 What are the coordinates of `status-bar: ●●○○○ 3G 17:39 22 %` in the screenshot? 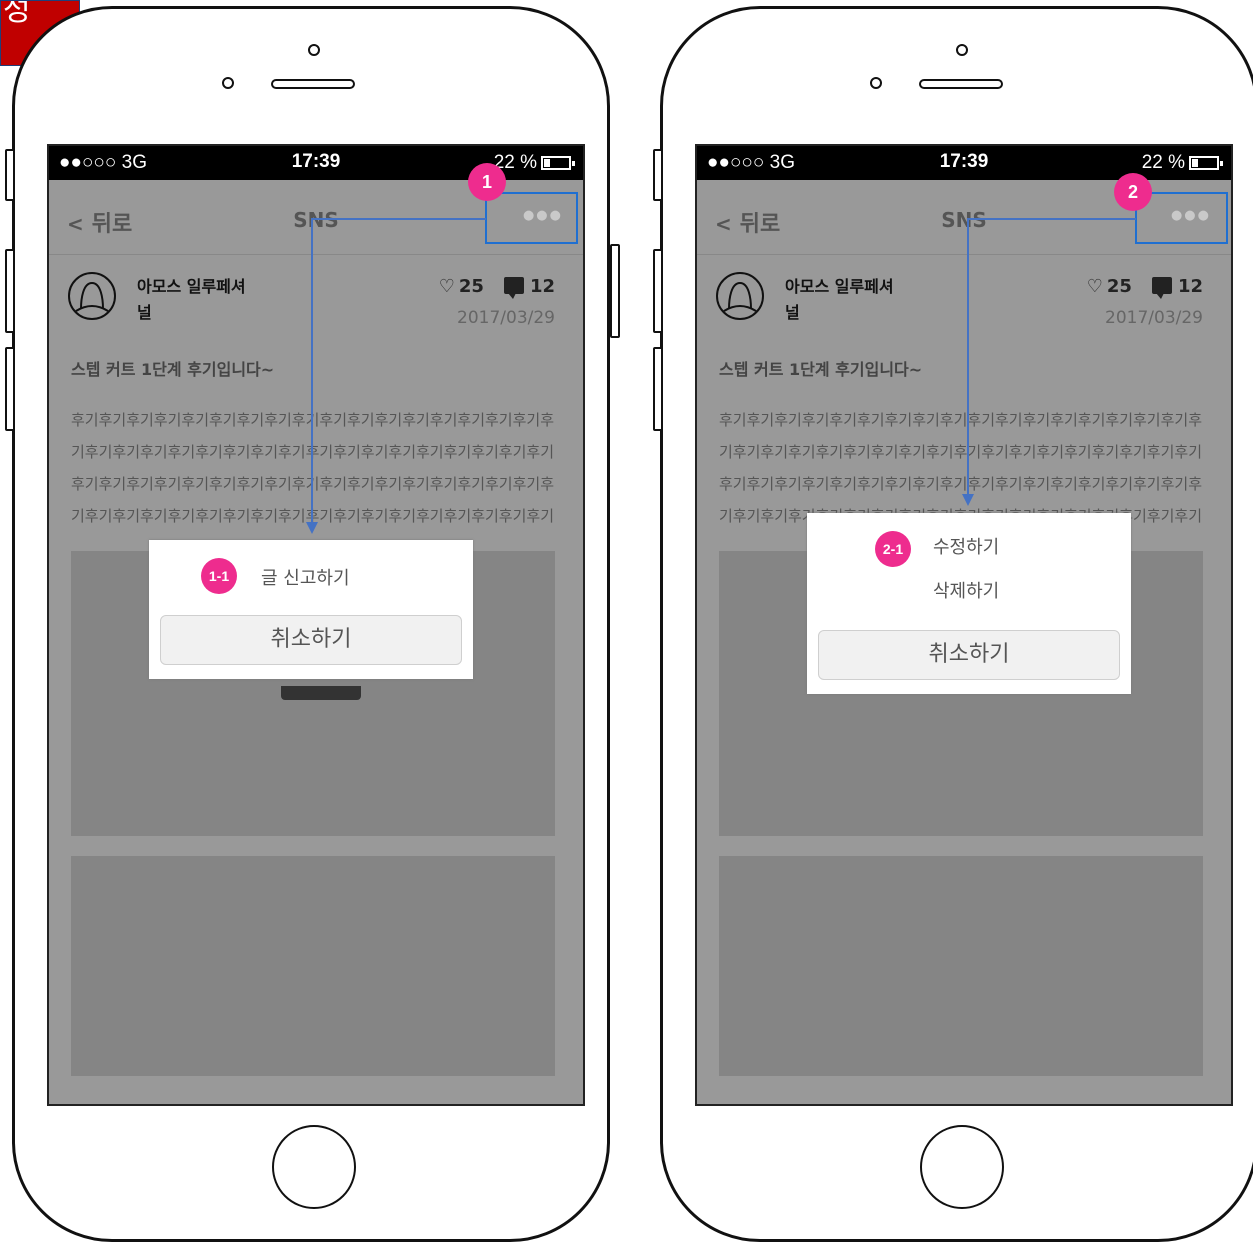 It's located at (964, 163).